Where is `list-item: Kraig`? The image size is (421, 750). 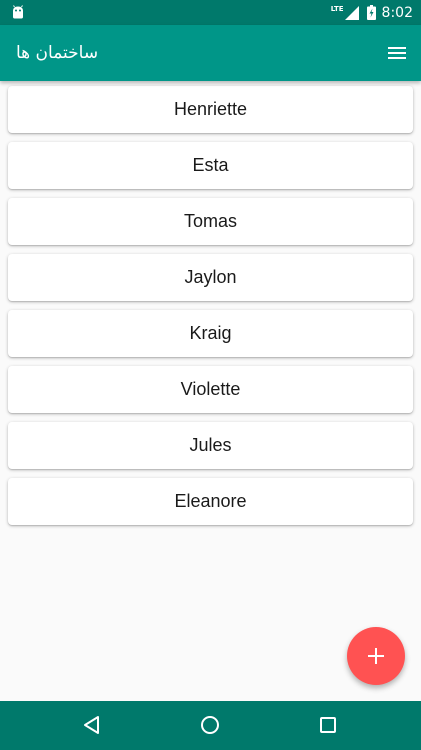
list-item: Kraig is located at coordinates (210, 333).